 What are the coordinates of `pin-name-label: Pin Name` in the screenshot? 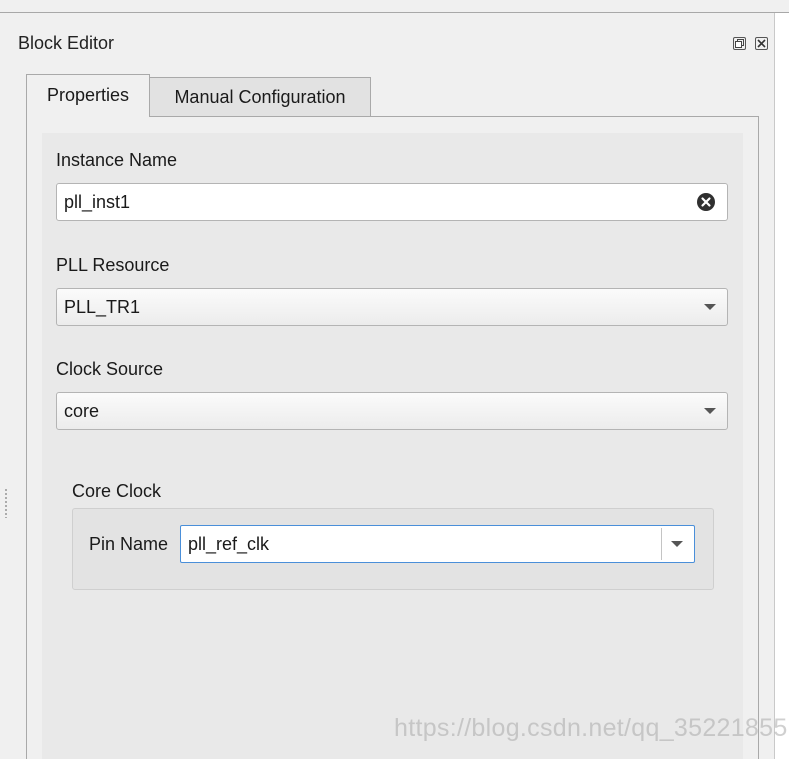 It's located at (129, 544).